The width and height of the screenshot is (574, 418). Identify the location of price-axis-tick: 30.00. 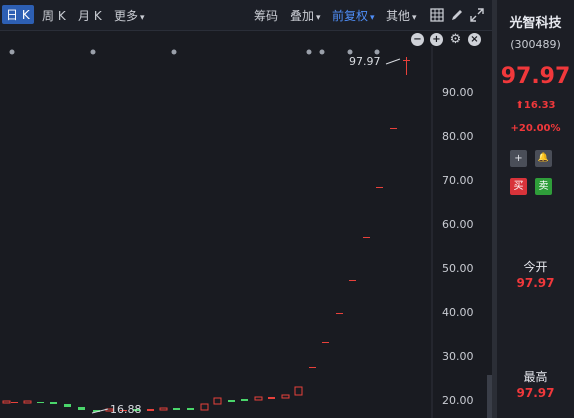
(458, 356).